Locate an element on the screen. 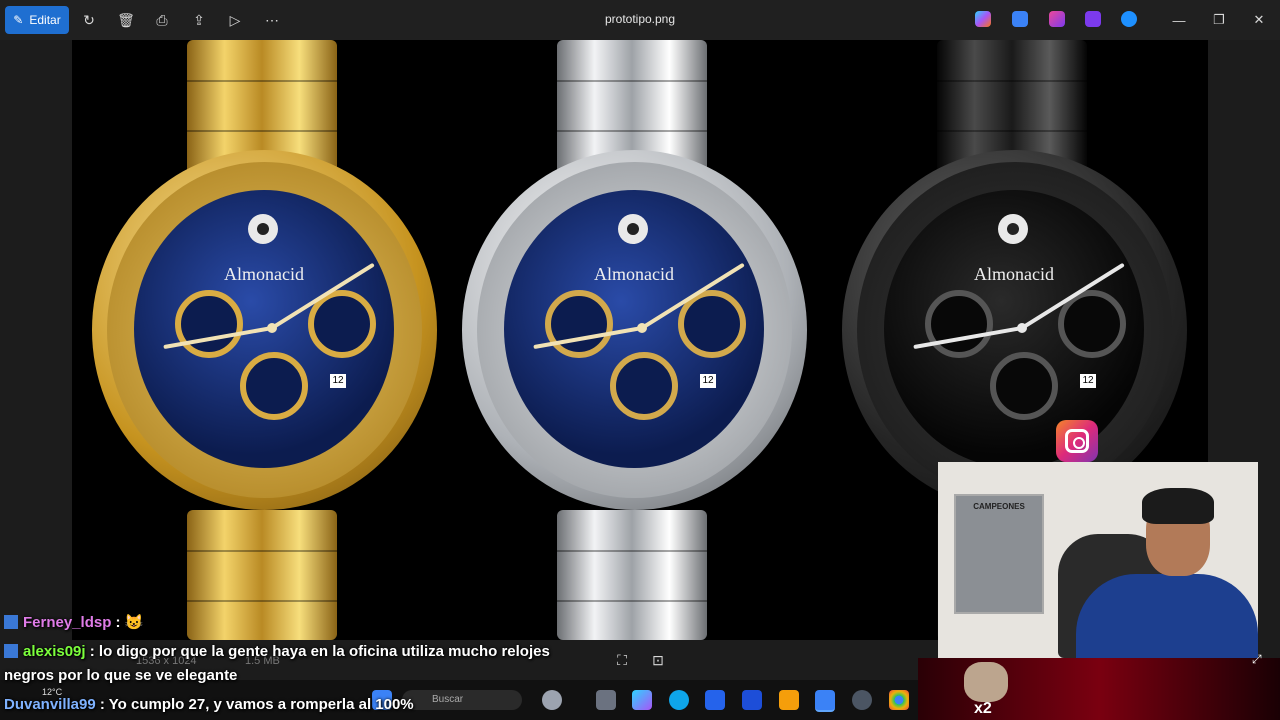 This screenshot has width=1280, height=720. edit-icon: ✎ is located at coordinates (18, 20).